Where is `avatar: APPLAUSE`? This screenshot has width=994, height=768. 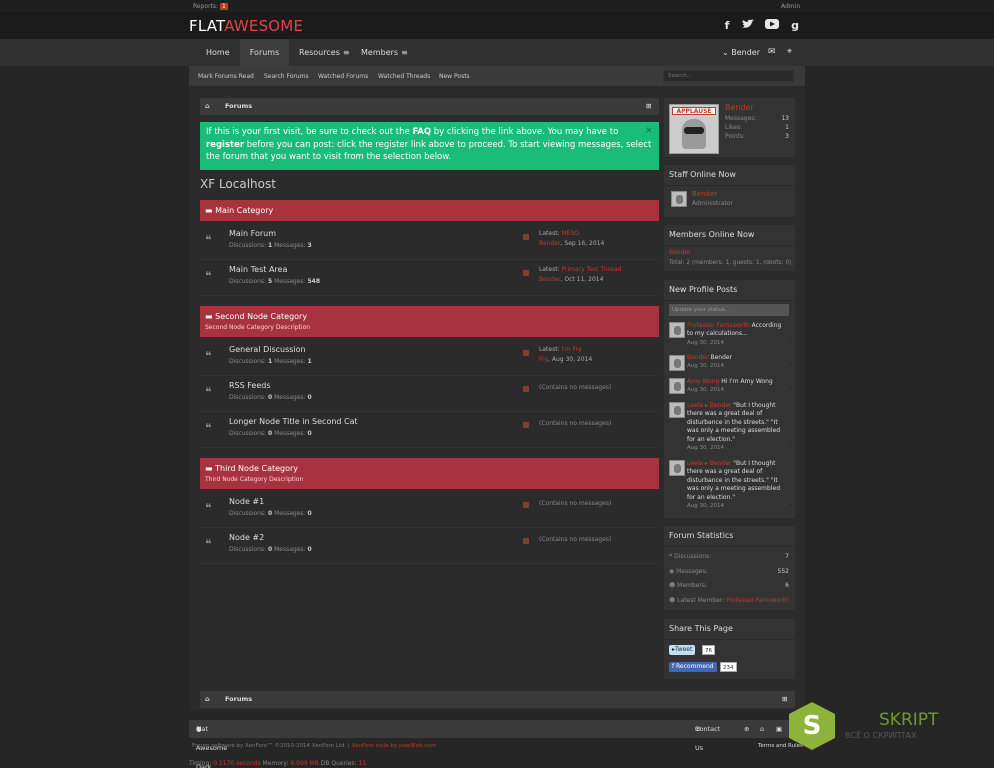
avatar: APPLAUSE is located at coordinates (694, 129).